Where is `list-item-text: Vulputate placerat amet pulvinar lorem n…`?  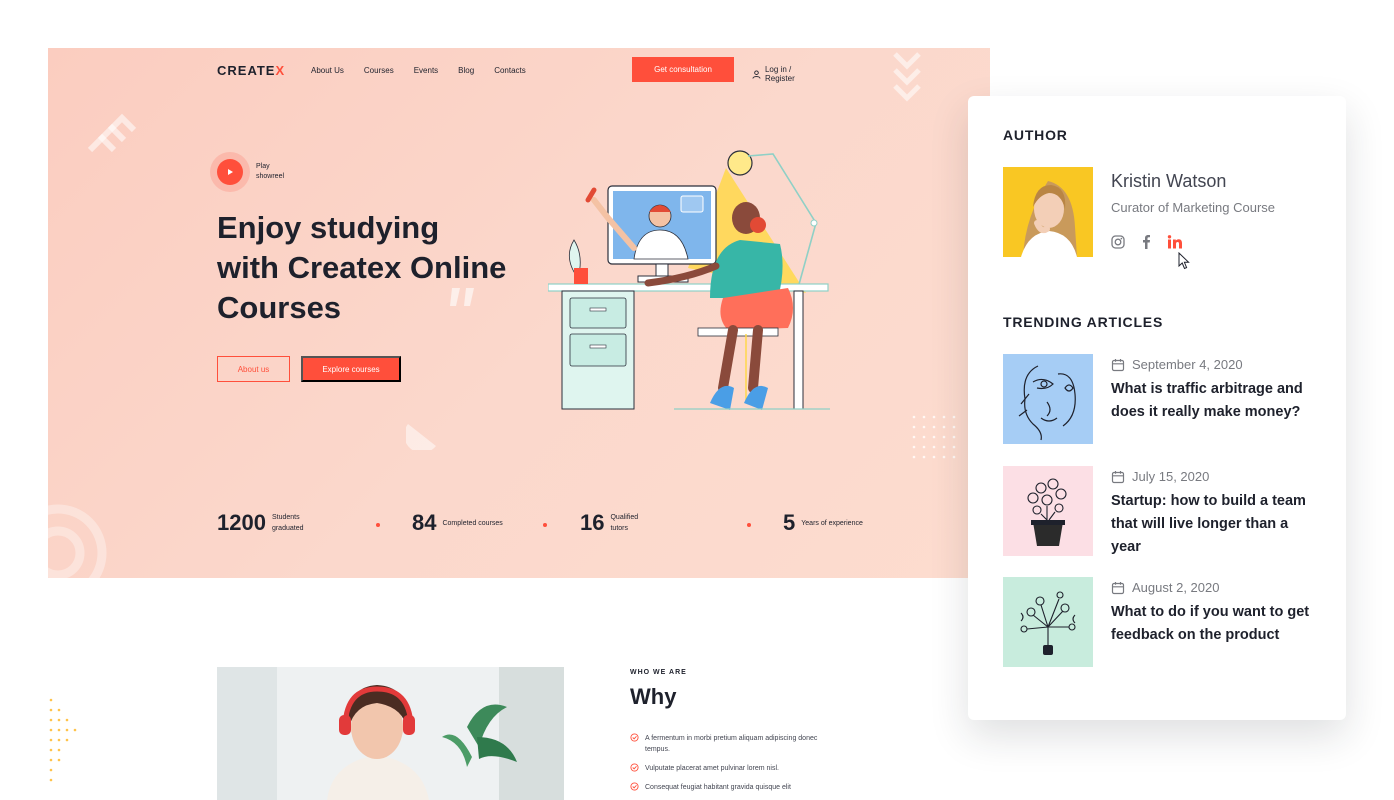
list-item-text: Vulputate placerat amet pulvinar lorem n… is located at coordinates (712, 768).